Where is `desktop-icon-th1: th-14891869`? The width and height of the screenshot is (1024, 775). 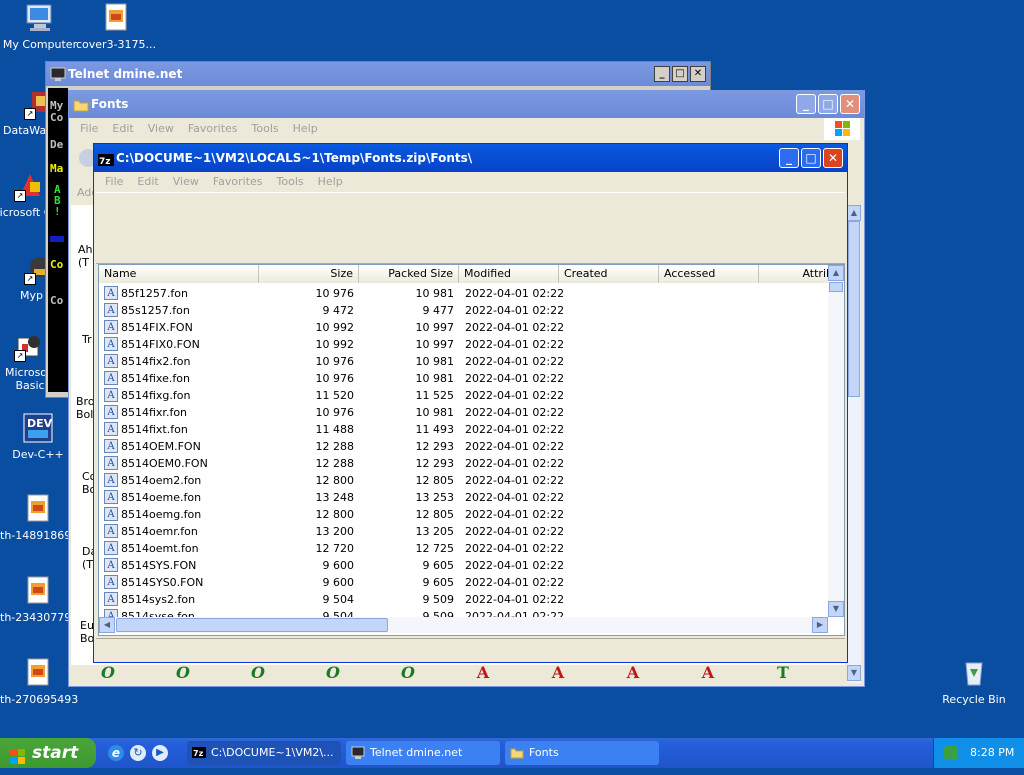
desktop-icon-th1: th-14891869 is located at coordinates (39, 517).